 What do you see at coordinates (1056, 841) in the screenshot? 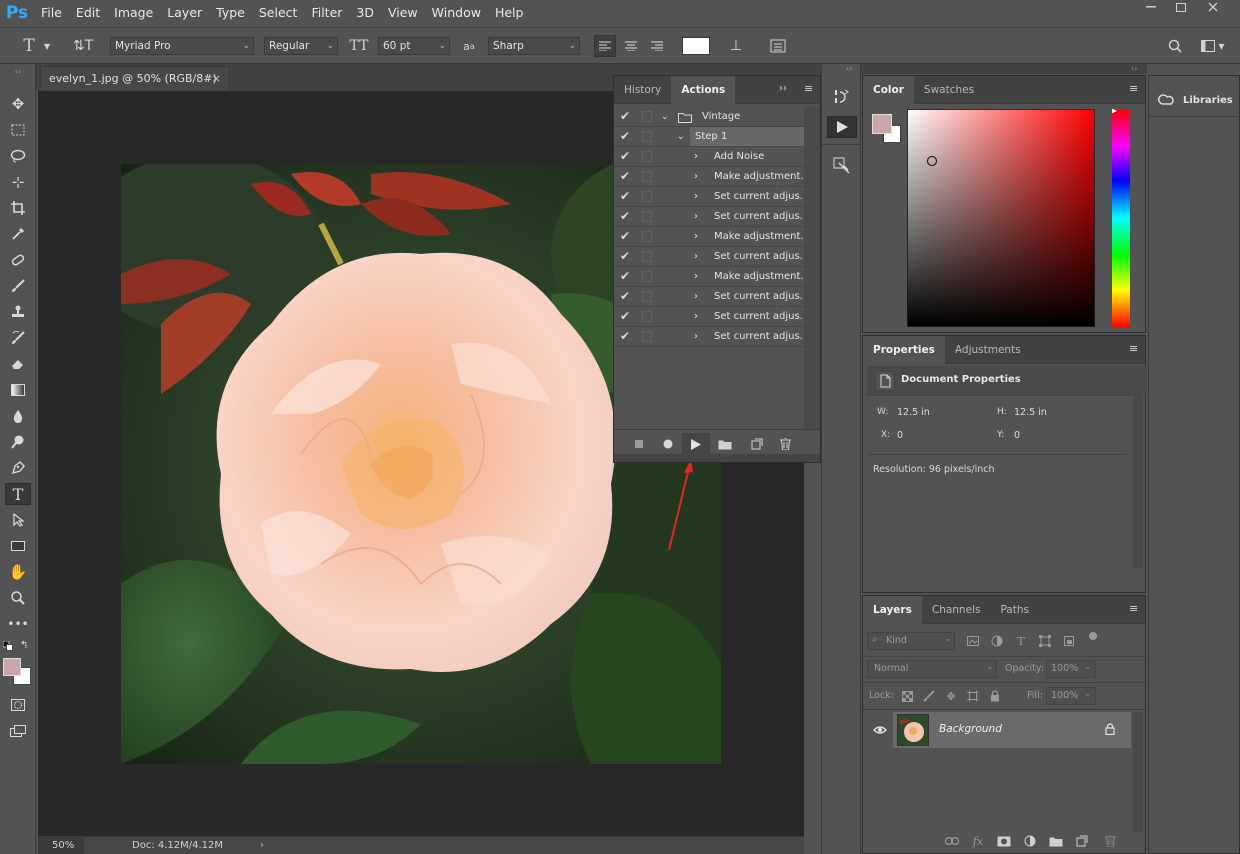
I see `new-group-button` at bounding box center [1056, 841].